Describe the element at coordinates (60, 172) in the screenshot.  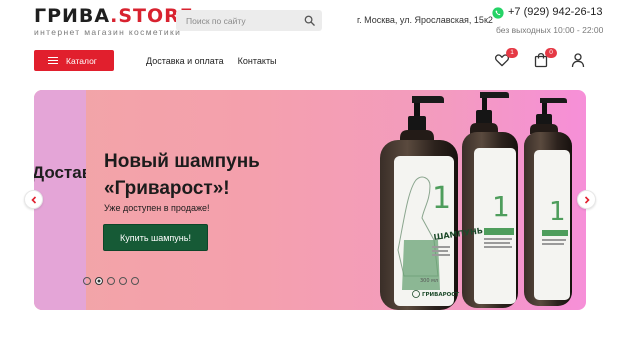
I see `previous-slide-title: Доставка` at that location.